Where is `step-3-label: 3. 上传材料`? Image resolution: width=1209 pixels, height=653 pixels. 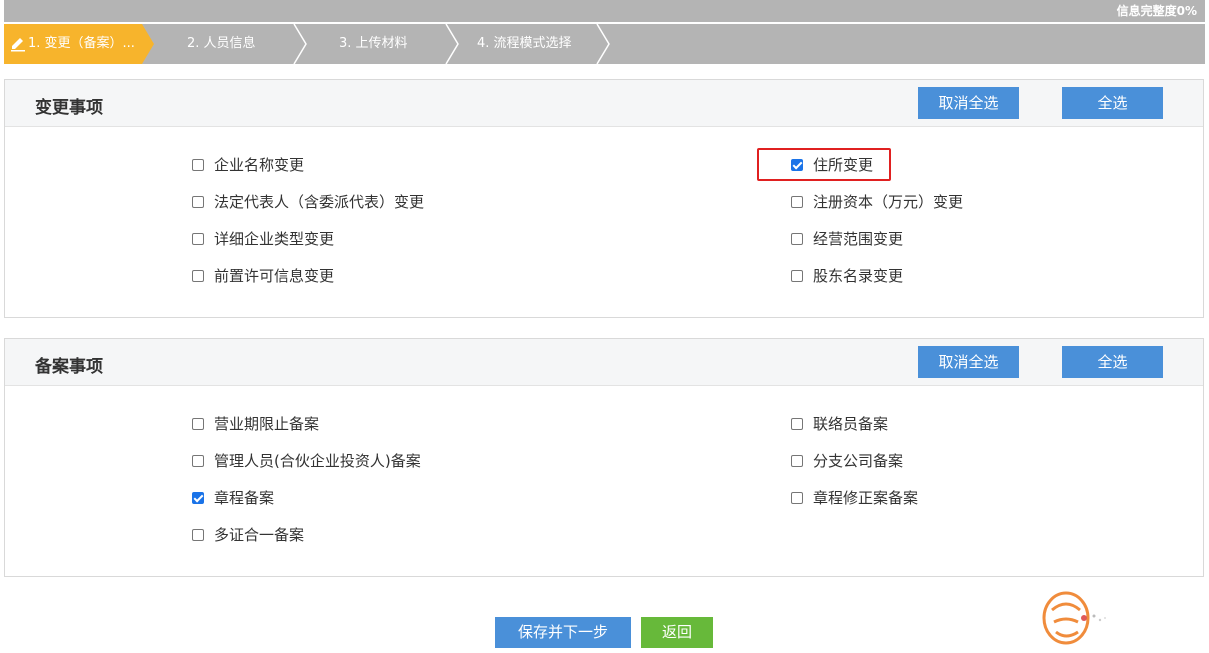
step-3-label: 3. 上传材料 is located at coordinates (373, 43).